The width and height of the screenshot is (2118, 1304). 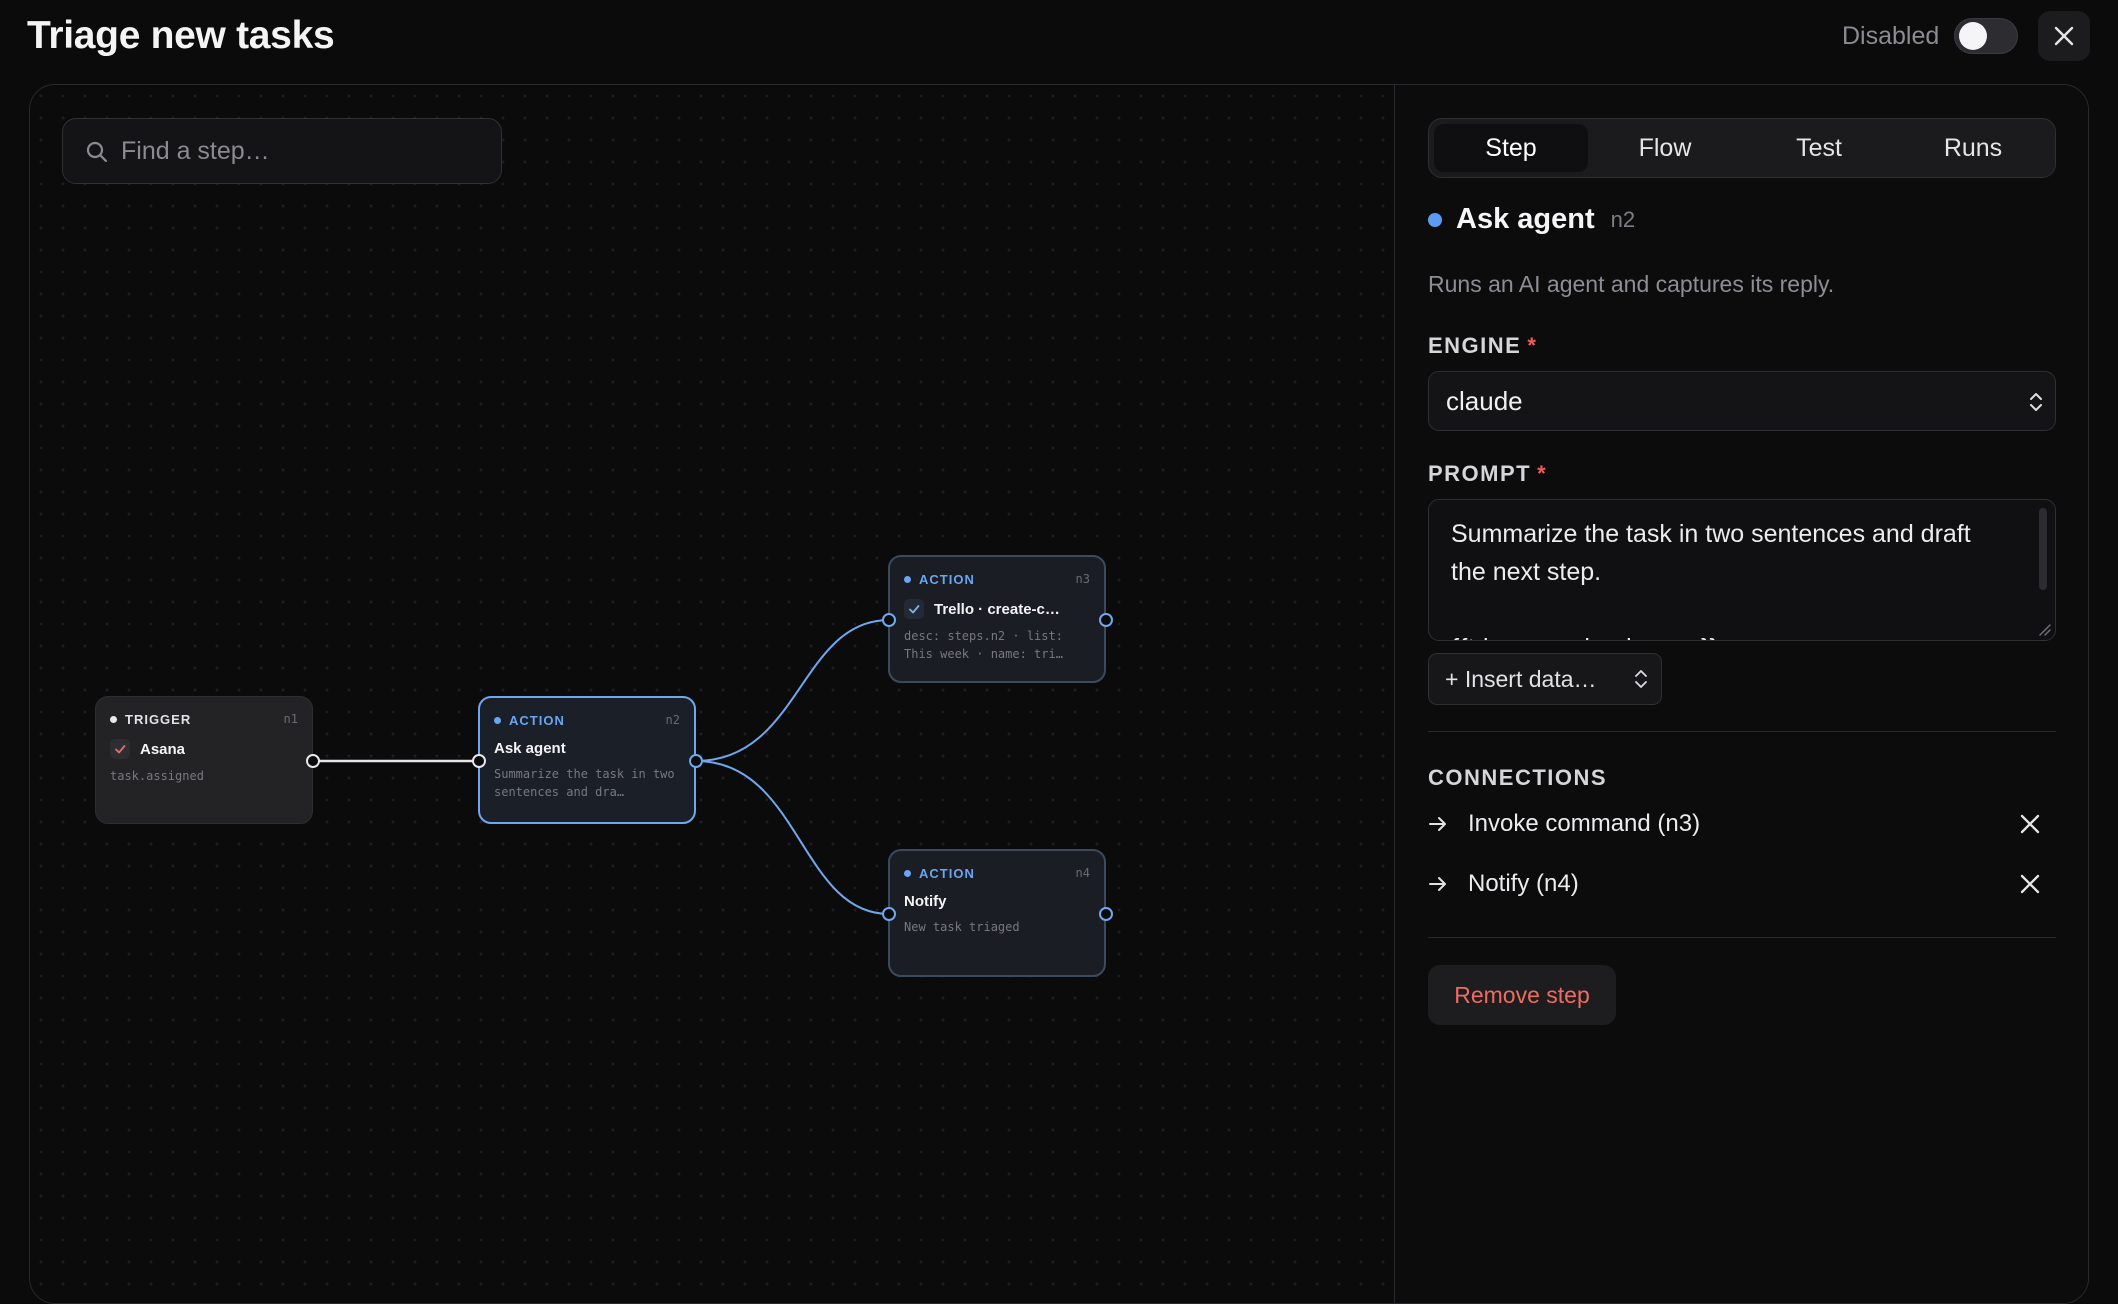 I want to click on step-name: Ask agent, so click(x=1525, y=219).